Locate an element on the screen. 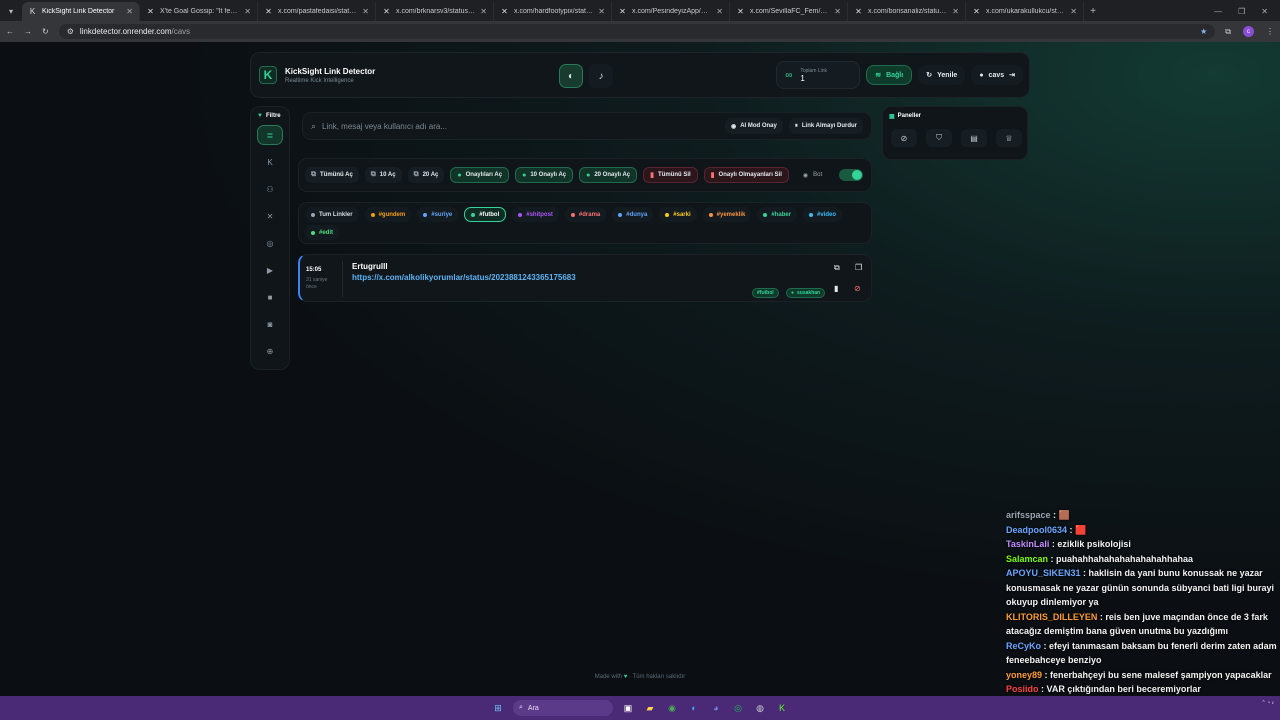 The height and width of the screenshot is (720, 1280). tag-filter-chip: #haber is located at coordinates (777, 214).